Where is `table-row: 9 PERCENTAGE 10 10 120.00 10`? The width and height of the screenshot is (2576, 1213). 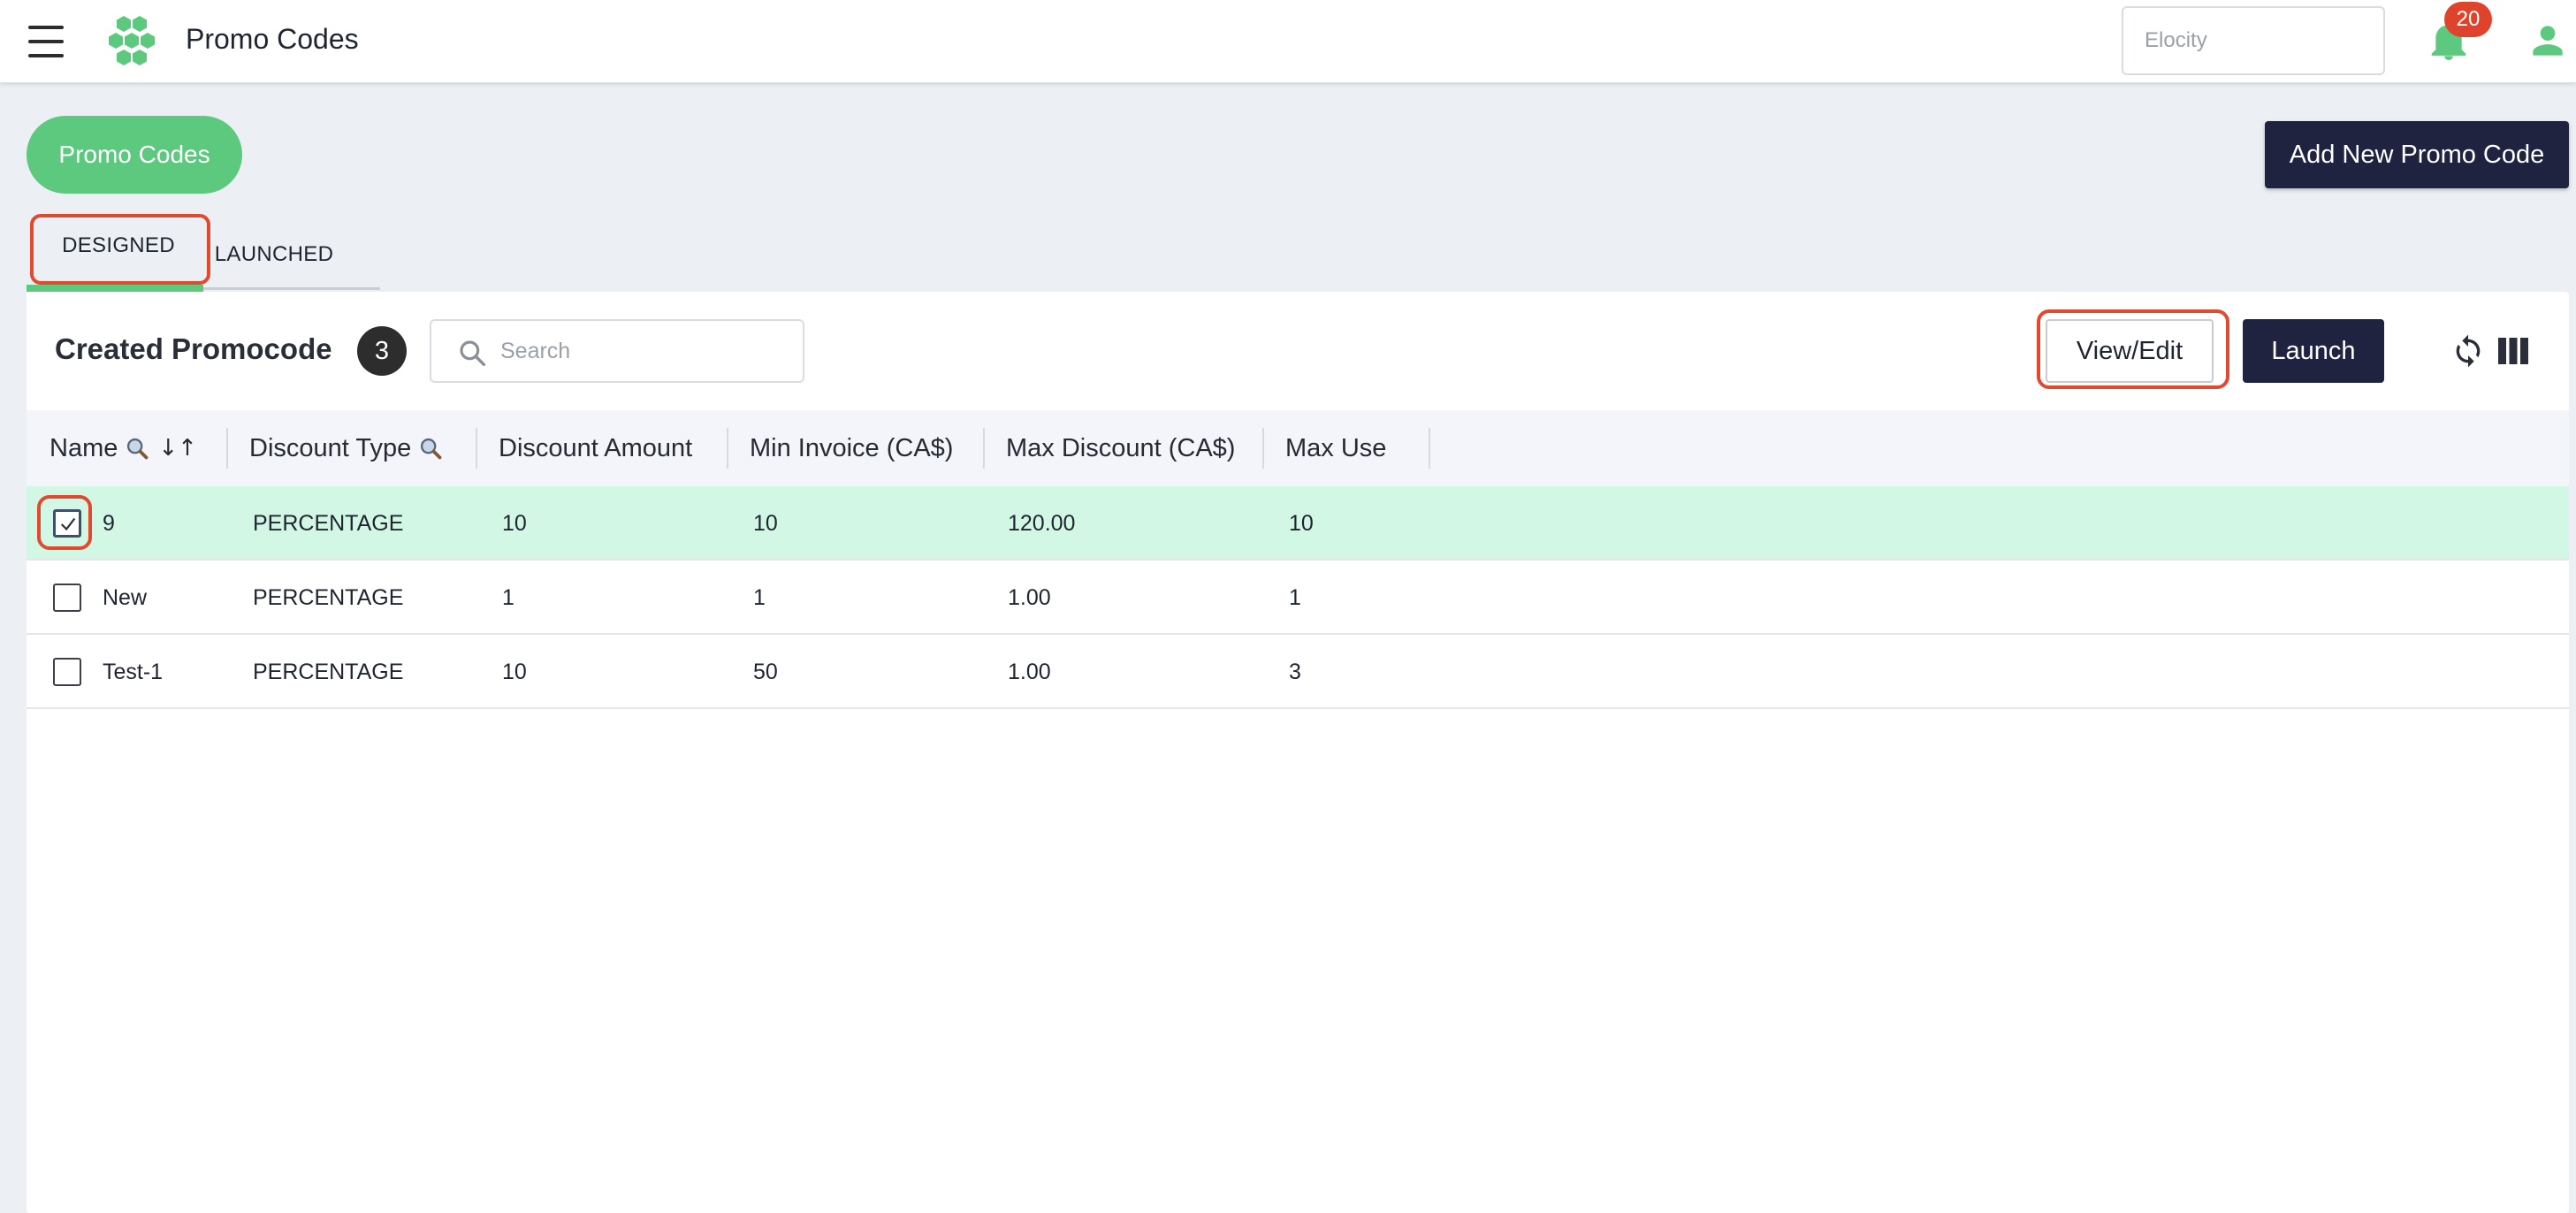
table-row: 9 PERCENTAGE 10 10 120.00 10 is located at coordinates (1298, 523).